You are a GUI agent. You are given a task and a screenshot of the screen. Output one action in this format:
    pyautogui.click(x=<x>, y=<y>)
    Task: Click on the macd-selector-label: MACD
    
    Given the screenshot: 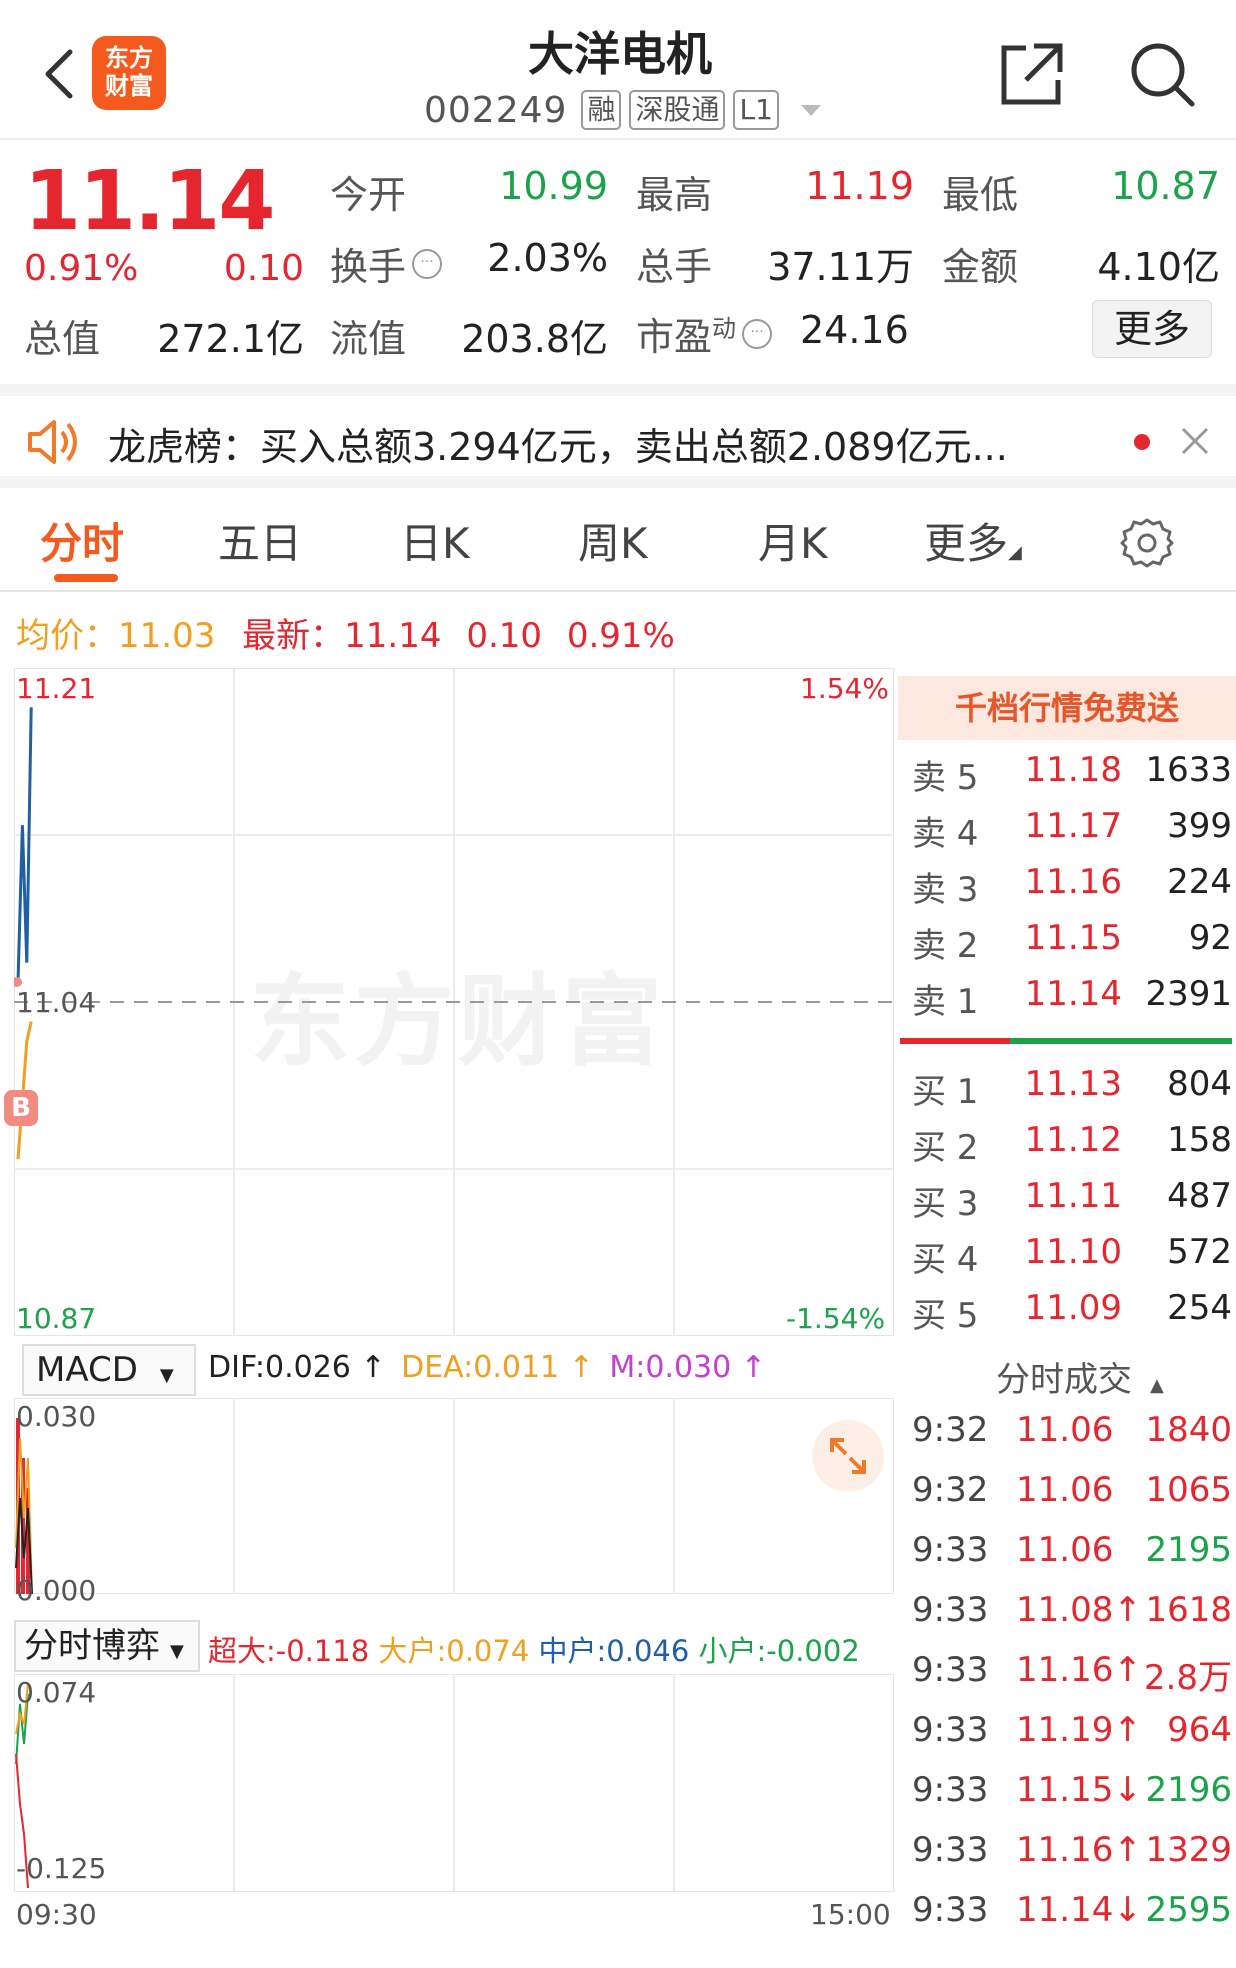 What is the action you would take?
    pyautogui.click(x=87, y=1370)
    